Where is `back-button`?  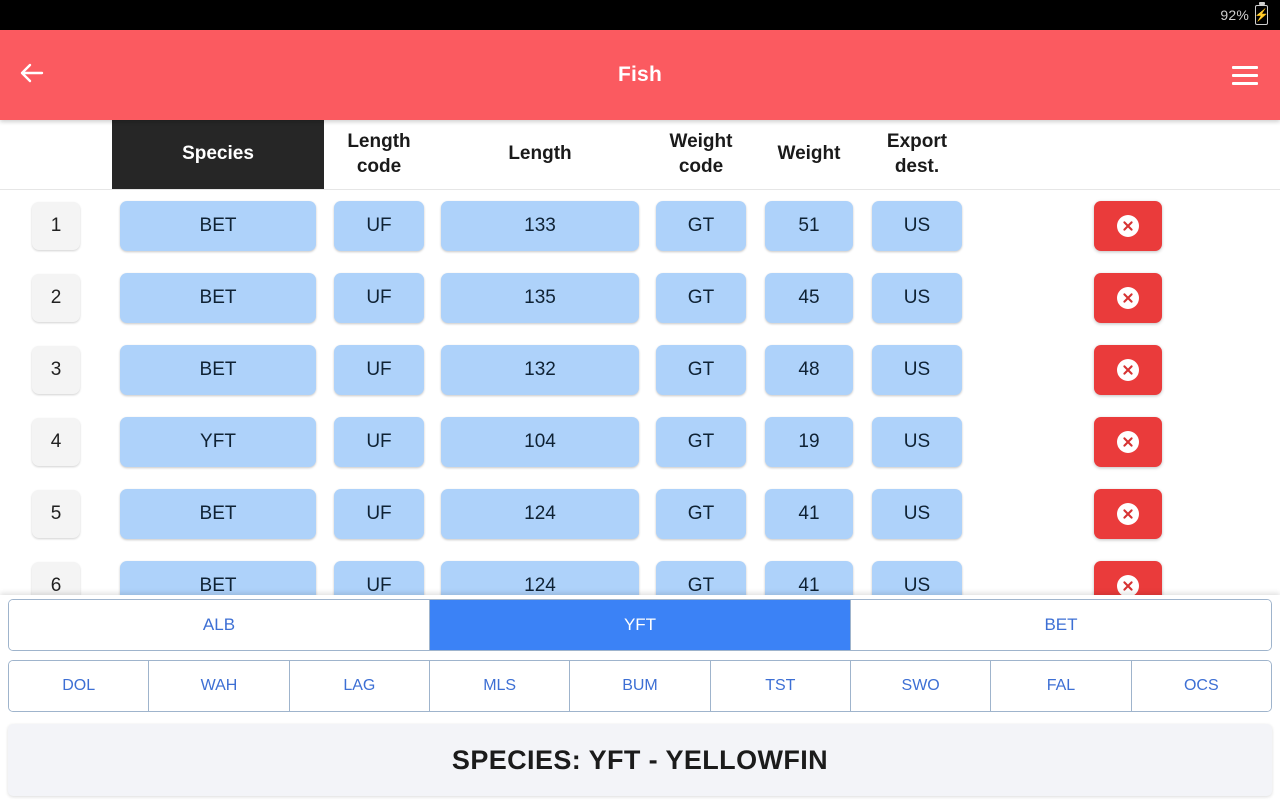
back-button is located at coordinates (32, 75).